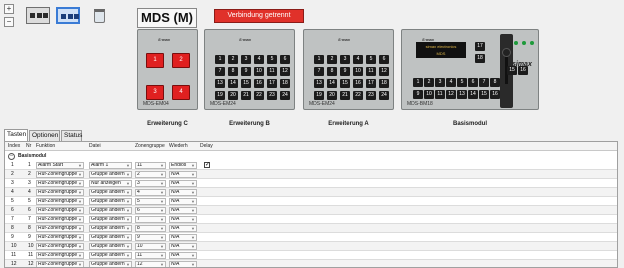 Image resolution: width=624 pixels, height=268 pixels. Describe the element at coordinates (150, 201) in the screenshot. I see `zone-select: 5 ▼` at that location.